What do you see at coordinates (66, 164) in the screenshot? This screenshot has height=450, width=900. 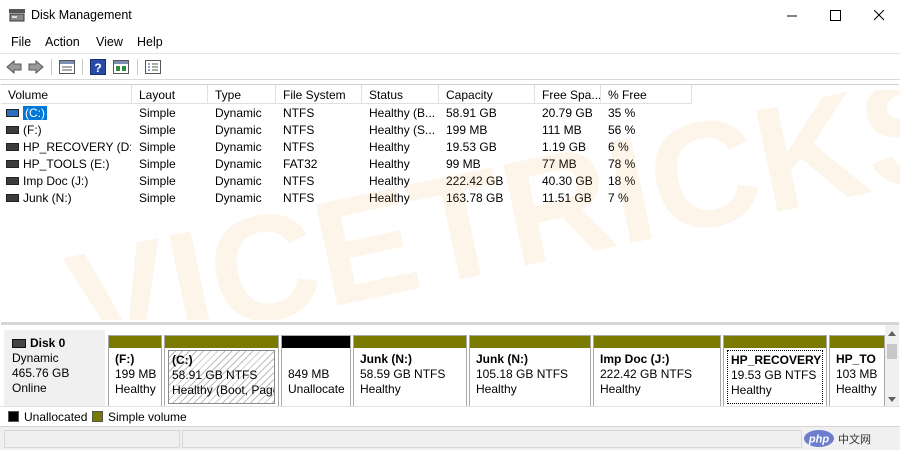 I see `volume-name: HP_TOOLS (E:)` at bounding box center [66, 164].